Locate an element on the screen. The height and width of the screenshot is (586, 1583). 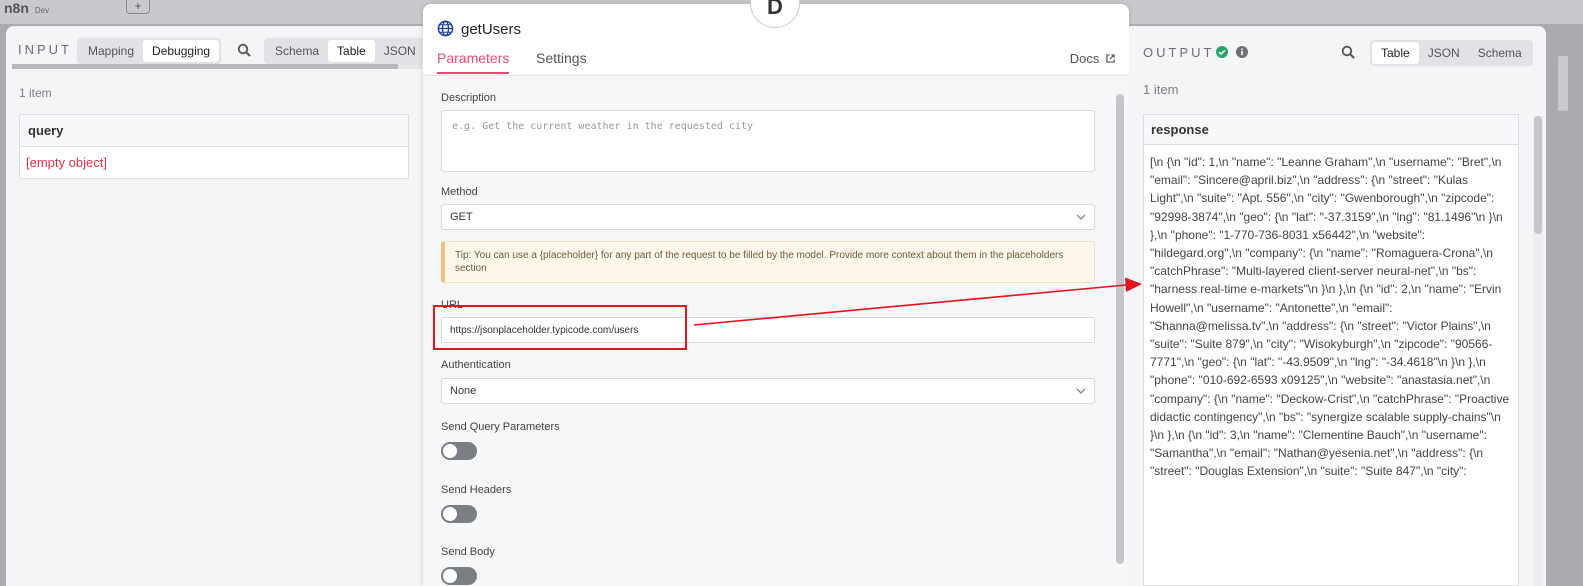
docs-label: Docs is located at coordinates (1084, 58).